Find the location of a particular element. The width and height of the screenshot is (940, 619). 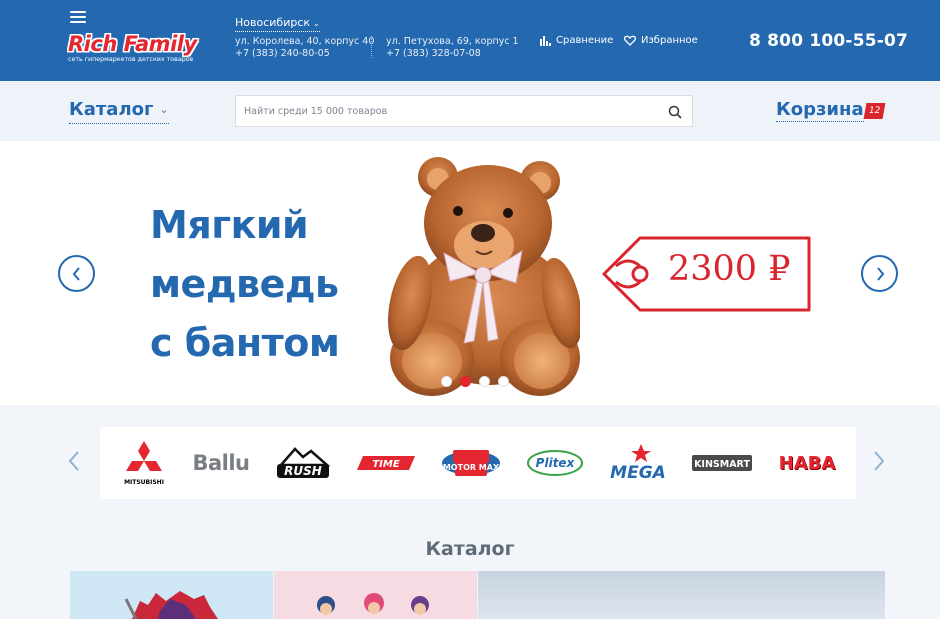

catalog-bar: Каталог ⌄ Корзина 12 is located at coordinates (470, 111).